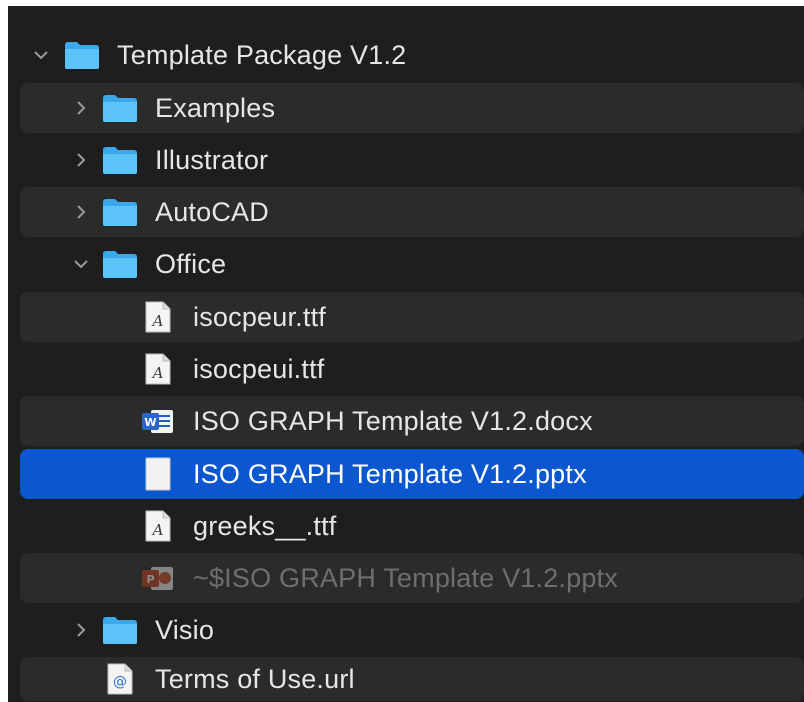 The width and height of the screenshot is (804, 702). What do you see at coordinates (212, 211) in the screenshot?
I see `tree-row-label: AutoCAD` at bounding box center [212, 211].